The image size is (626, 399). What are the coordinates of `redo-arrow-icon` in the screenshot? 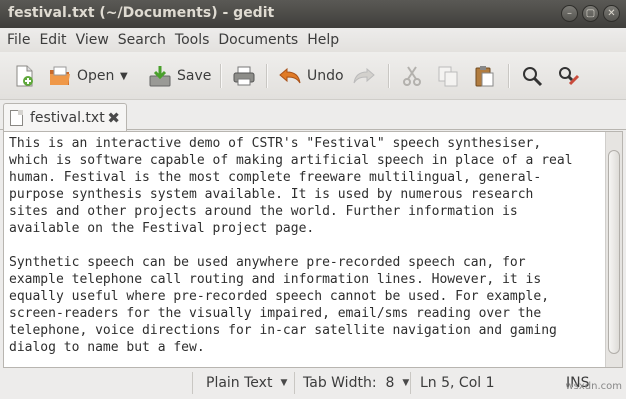 It's located at (364, 76).